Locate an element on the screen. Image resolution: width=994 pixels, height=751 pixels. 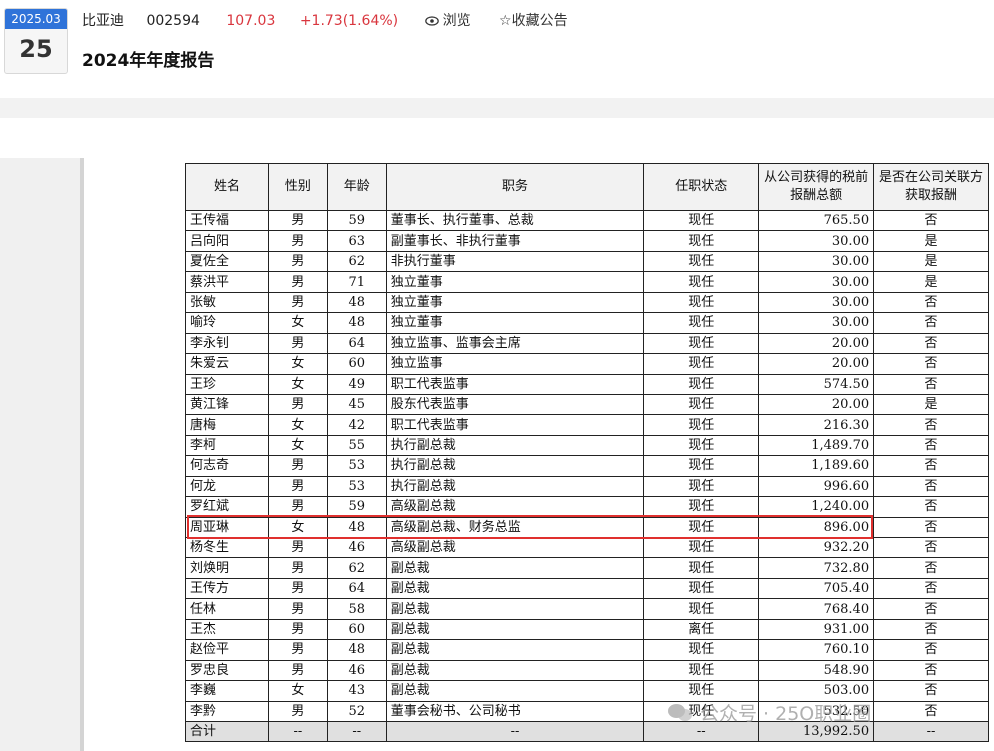
cell-compensation: 548.90 is located at coordinates (816, 670).